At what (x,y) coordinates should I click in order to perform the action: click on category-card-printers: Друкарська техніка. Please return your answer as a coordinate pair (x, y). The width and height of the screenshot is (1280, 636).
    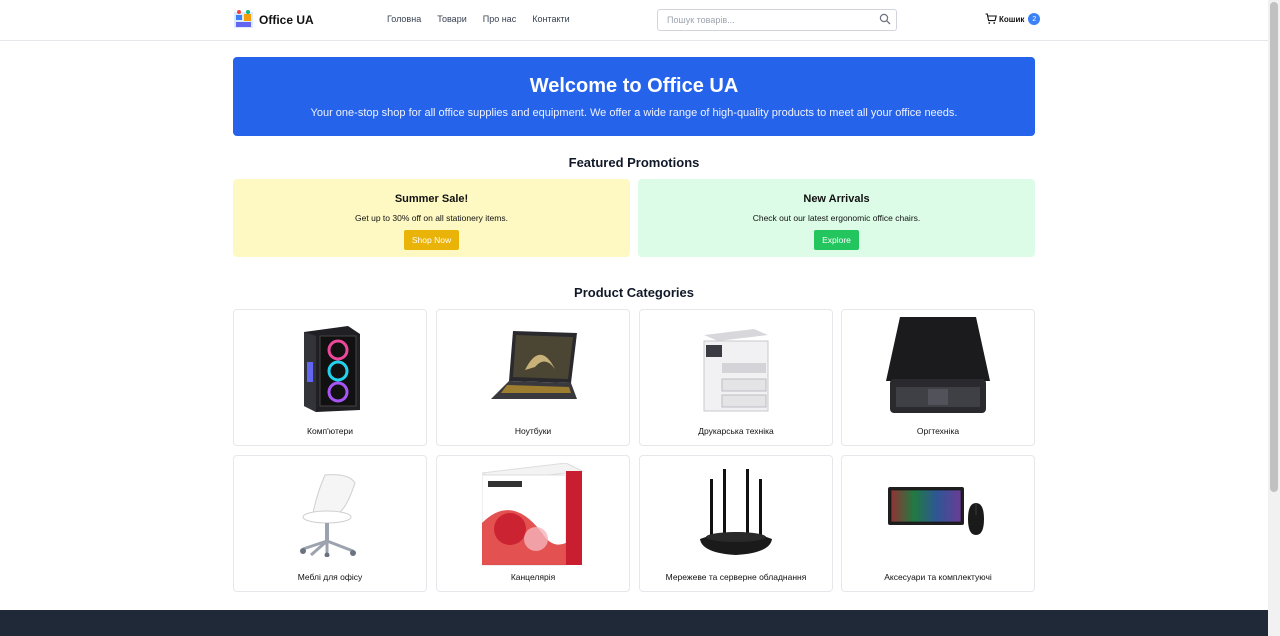
    Looking at the image, I should click on (736, 377).